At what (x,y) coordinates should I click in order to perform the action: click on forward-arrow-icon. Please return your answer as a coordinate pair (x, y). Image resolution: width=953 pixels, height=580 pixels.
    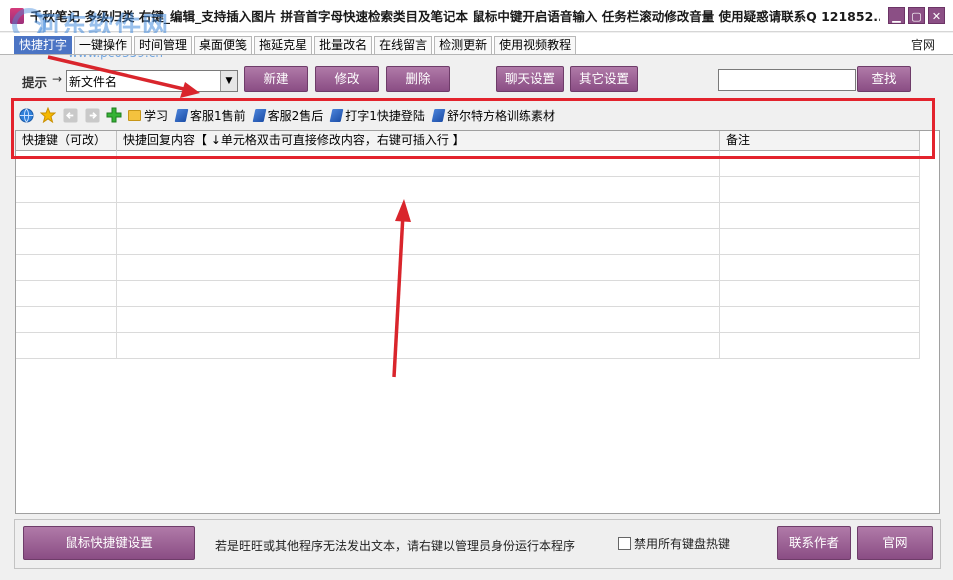
    Looking at the image, I should click on (92, 115).